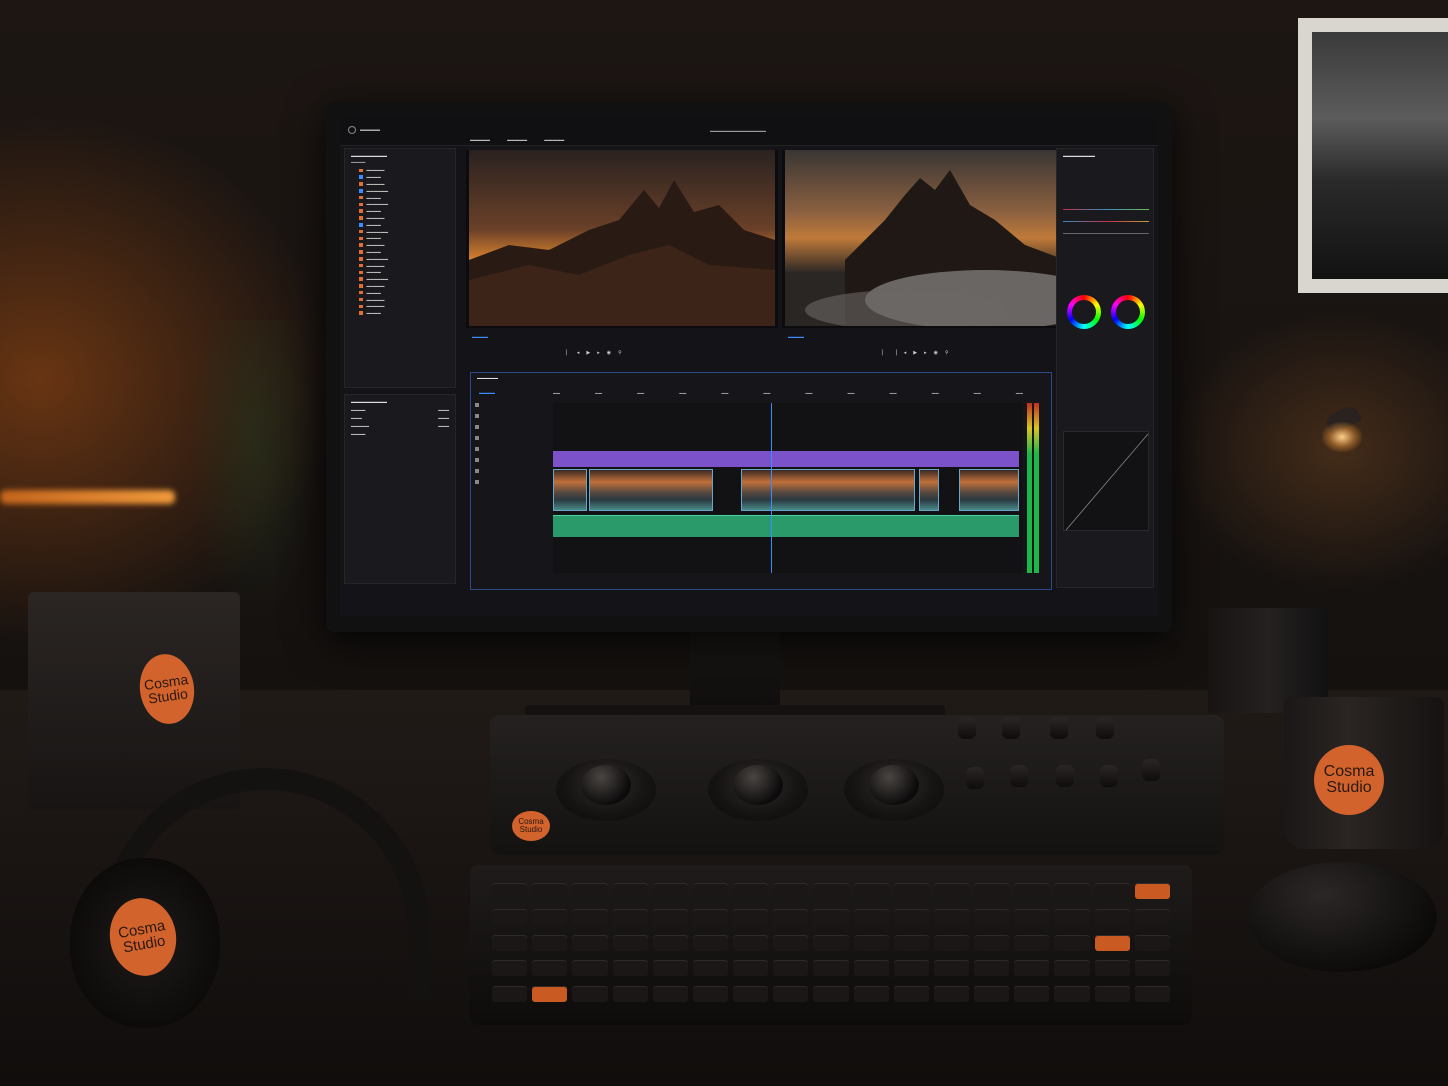  Describe the element at coordinates (786, 459) in the screenshot. I see `video-track-v2` at that location.